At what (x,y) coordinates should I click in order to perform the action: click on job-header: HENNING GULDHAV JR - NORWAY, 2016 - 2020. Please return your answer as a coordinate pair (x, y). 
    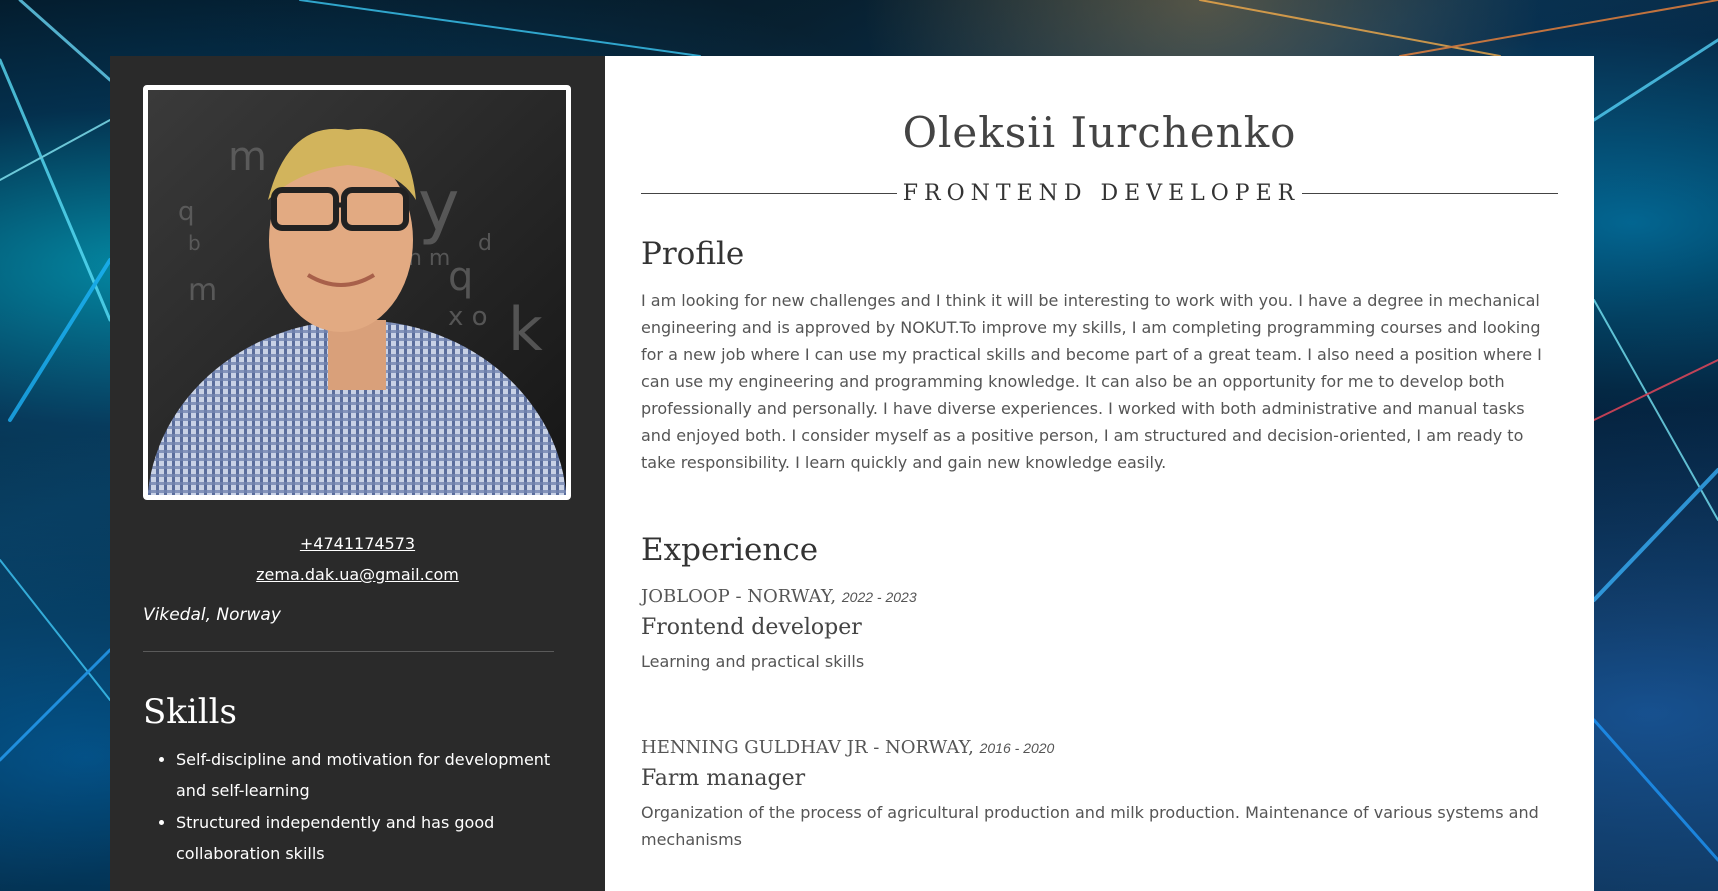
    Looking at the image, I should click on (1099, 747).